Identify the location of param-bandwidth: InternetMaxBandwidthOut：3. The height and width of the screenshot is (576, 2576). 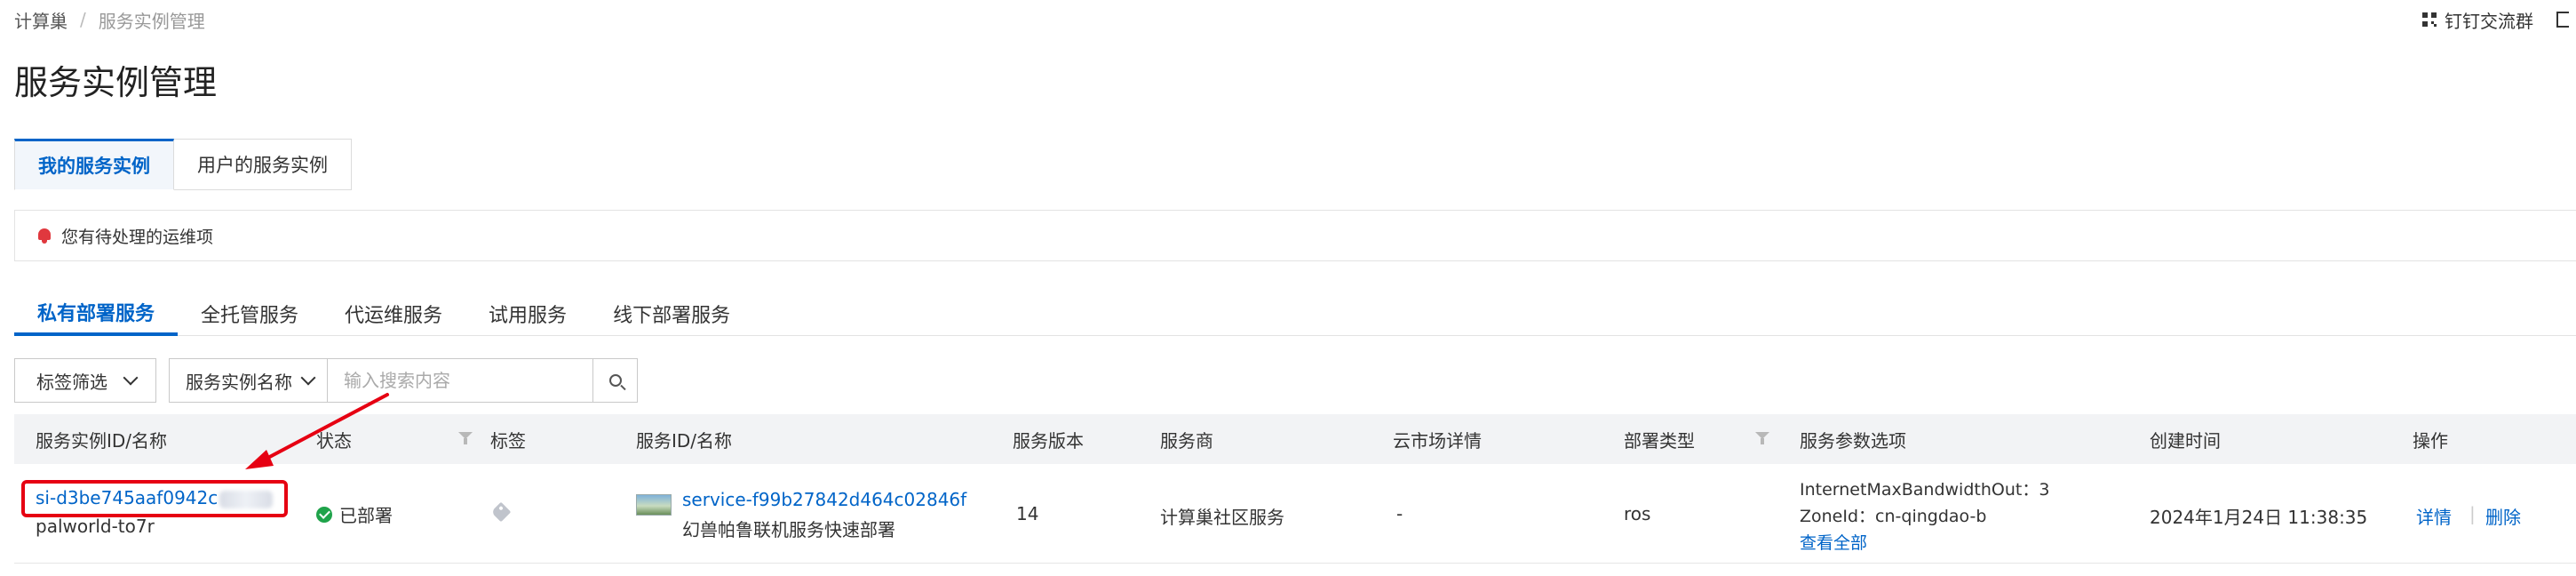
(1925, 490).